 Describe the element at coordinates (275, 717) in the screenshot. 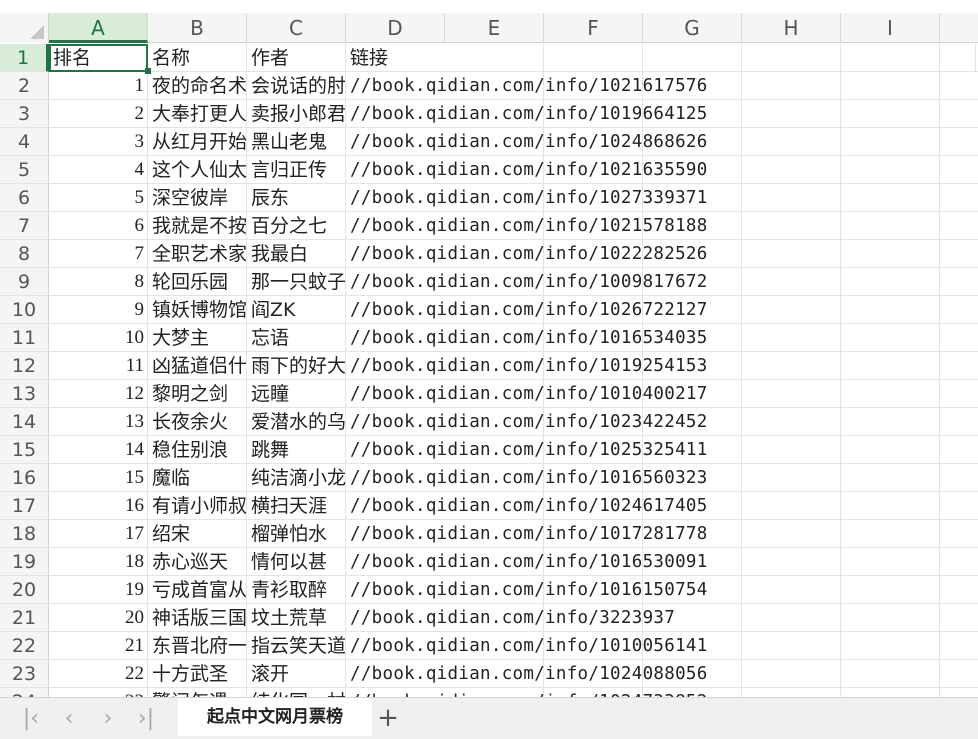

I see `sheet-tab-active: 起点中文网月票榜` at that location.